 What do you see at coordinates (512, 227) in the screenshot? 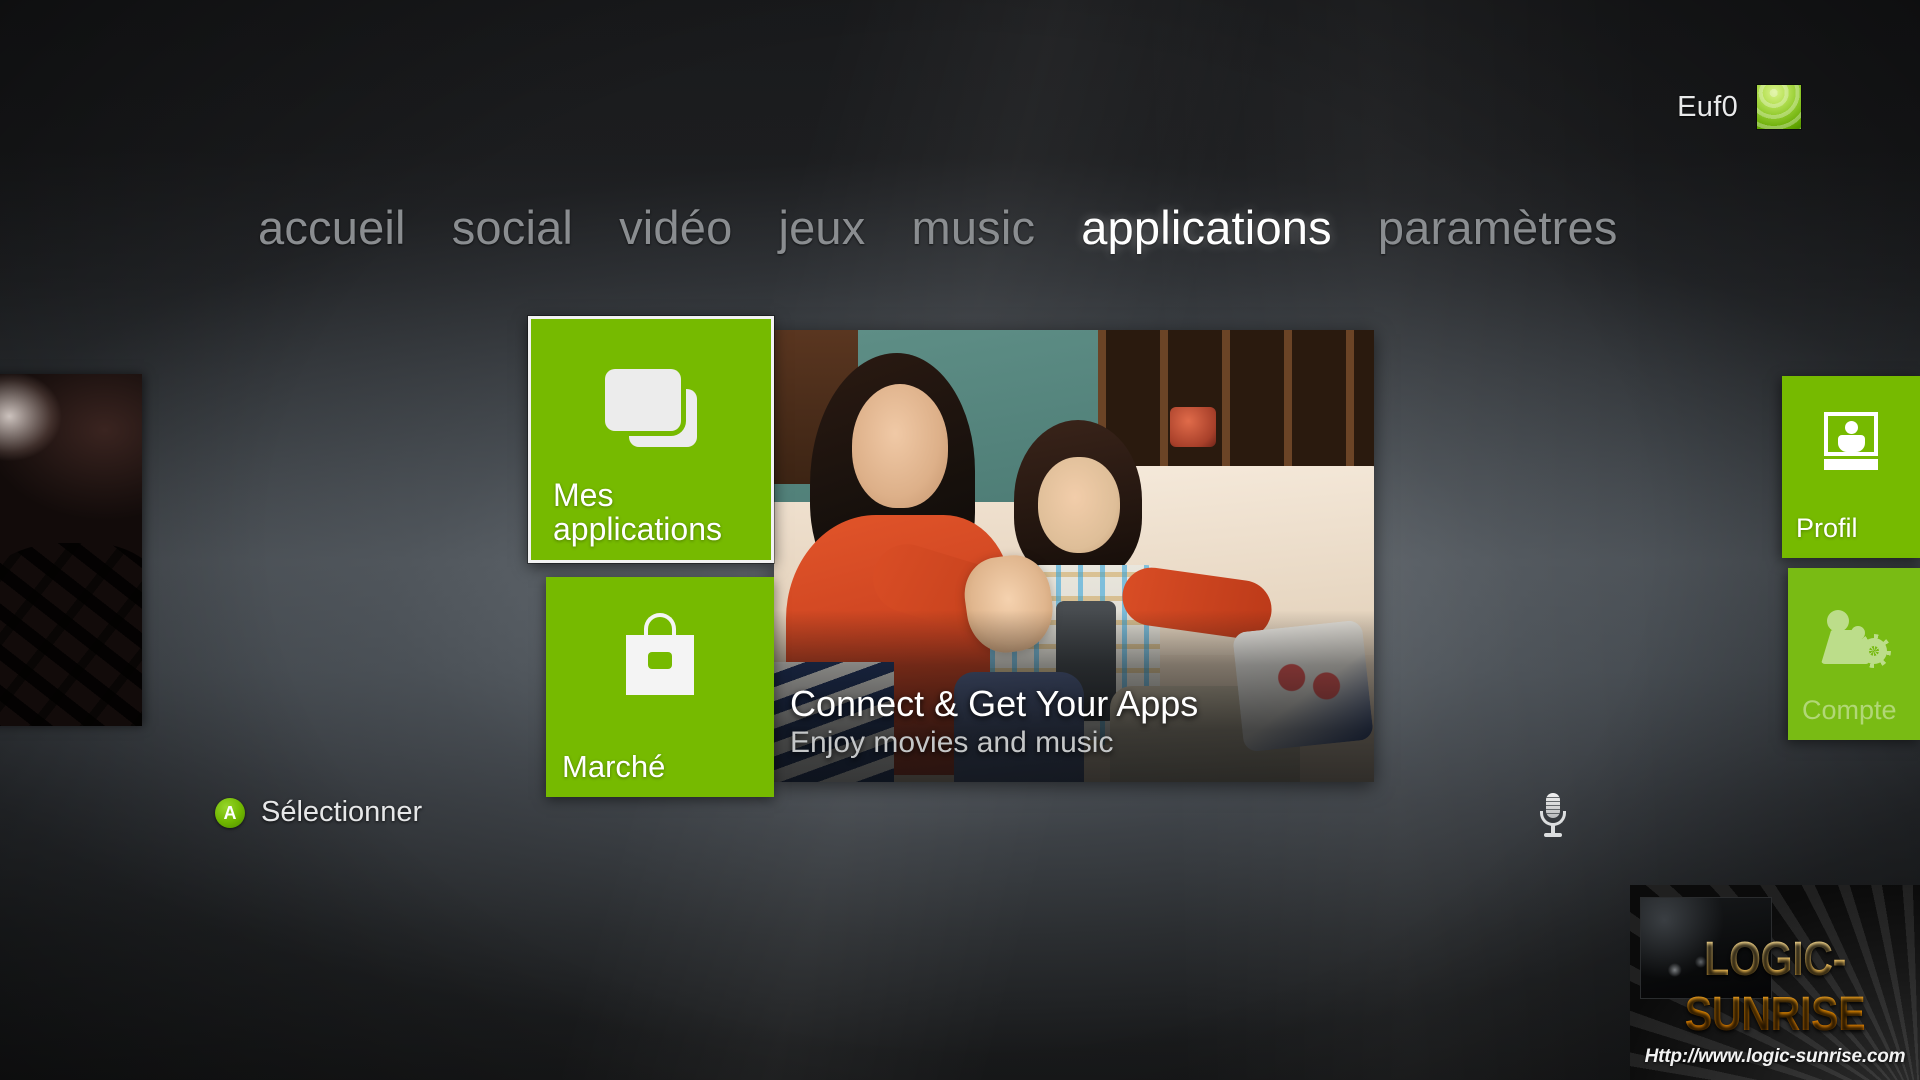
I see `nav-tab-social: social` at bounding box center [512, 227].